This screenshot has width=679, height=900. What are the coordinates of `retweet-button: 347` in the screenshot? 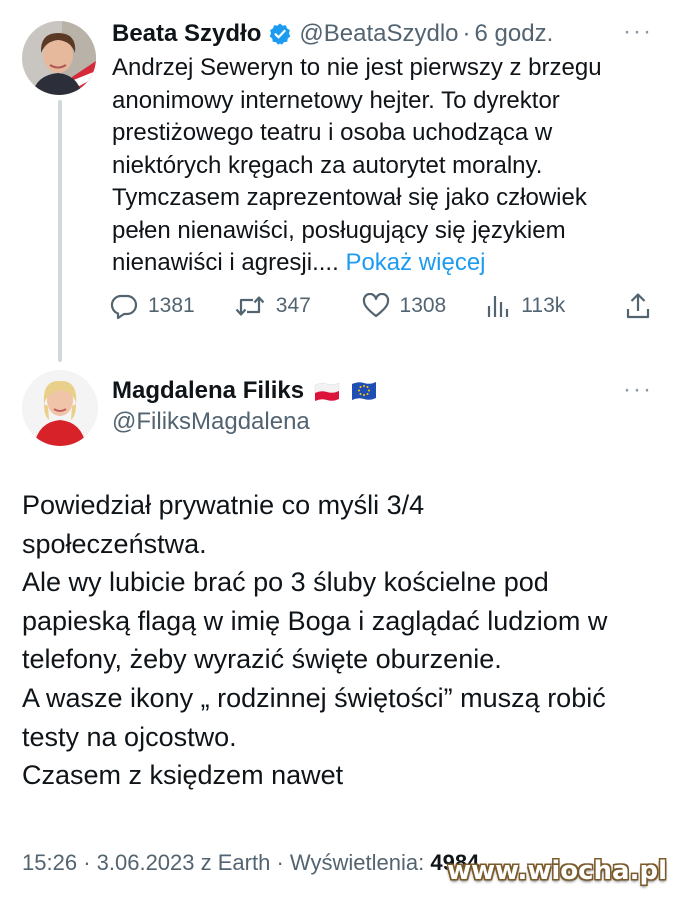 It's located at (298, 306).